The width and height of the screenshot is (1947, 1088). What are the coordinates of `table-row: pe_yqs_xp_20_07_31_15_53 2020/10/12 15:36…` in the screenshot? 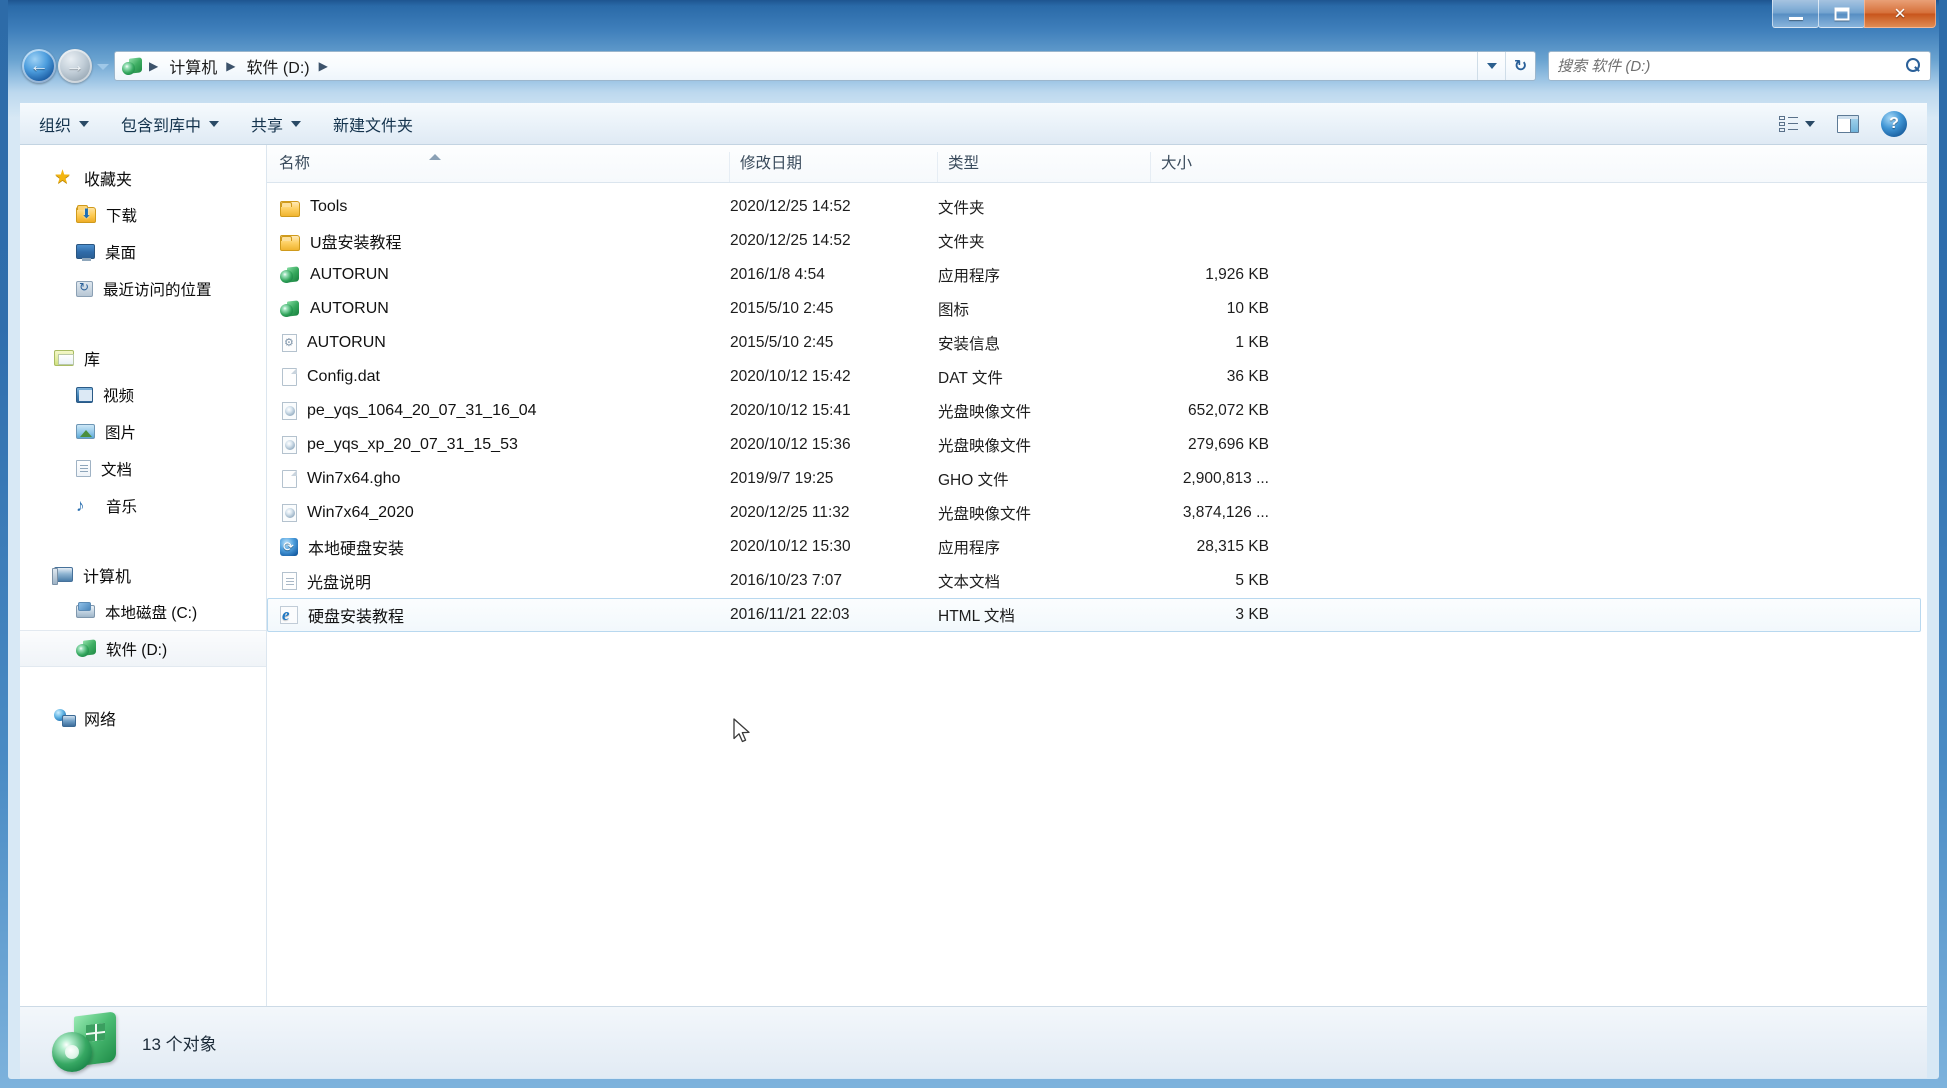 It's located at (1094, 445).